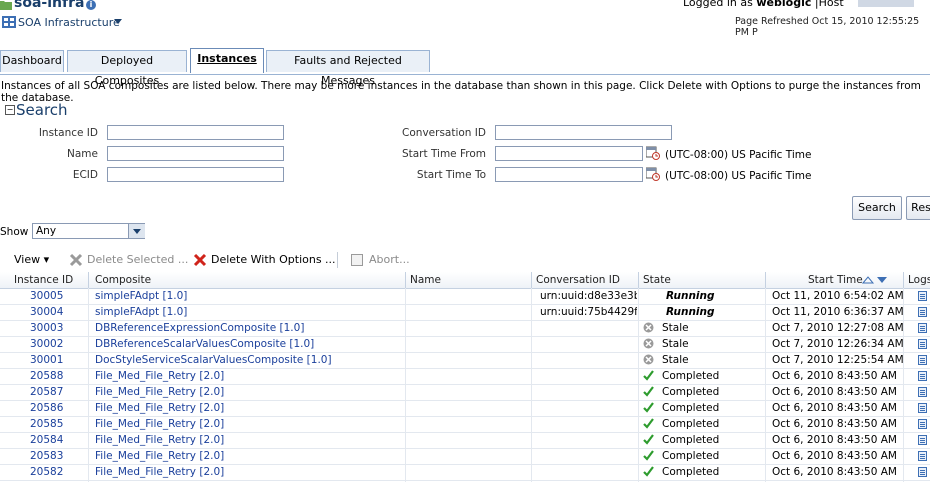 This screenshot has width=930, height=482. I want to click on folder-icon, so click(6, 5).